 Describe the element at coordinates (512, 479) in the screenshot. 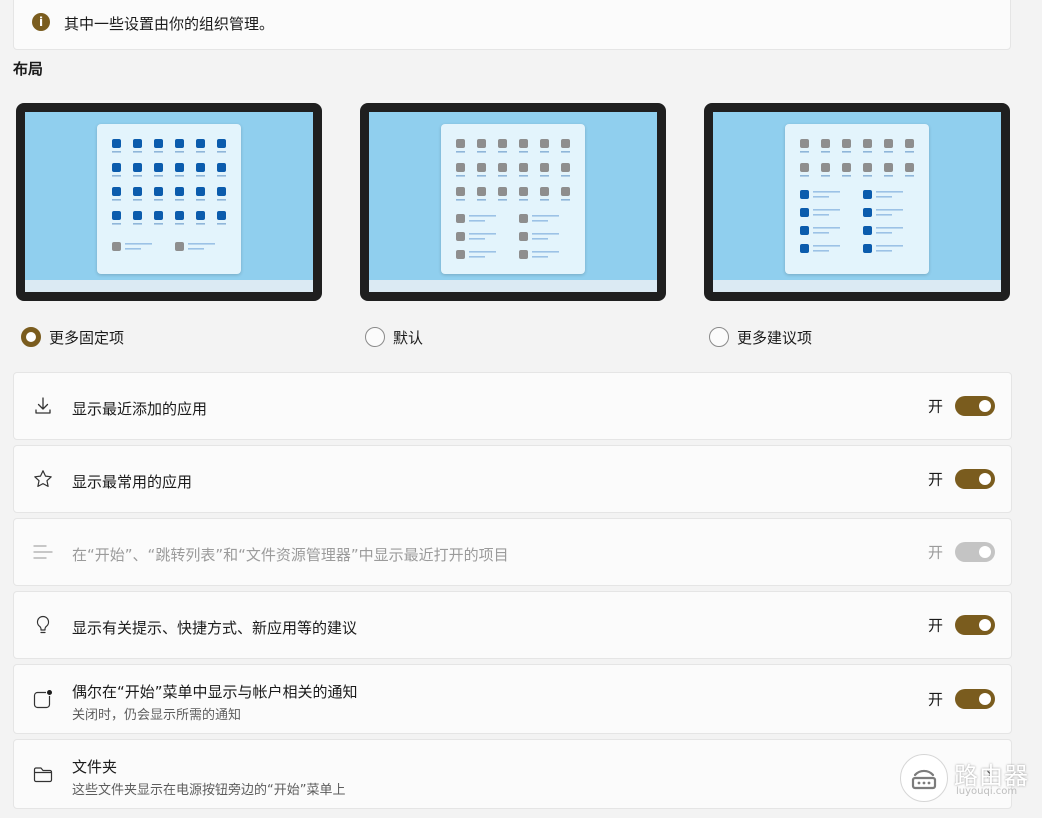

I see `setting-most-used-apps: 显示最常用的应用 开` at that location.